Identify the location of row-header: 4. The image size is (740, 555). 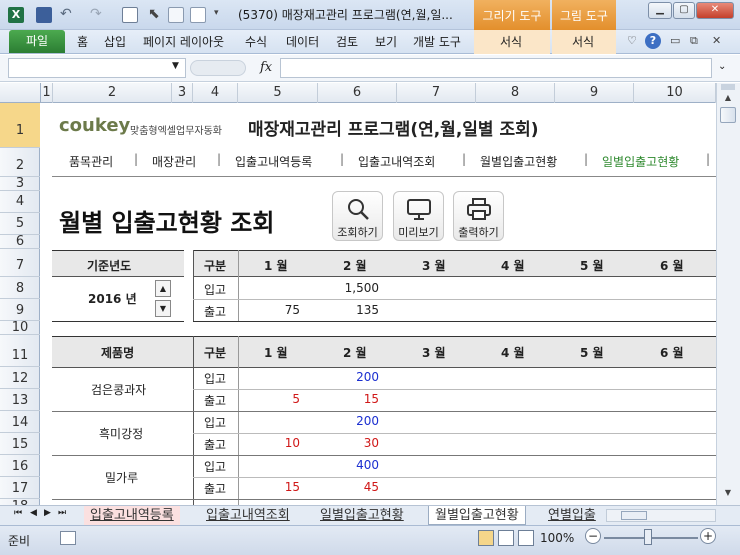
(20, 202).